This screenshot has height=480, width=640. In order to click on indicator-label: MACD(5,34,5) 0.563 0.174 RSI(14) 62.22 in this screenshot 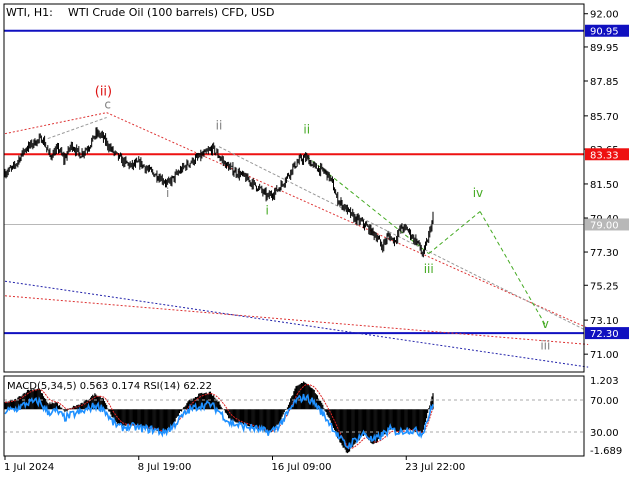, I will do `click(109, 386)`.